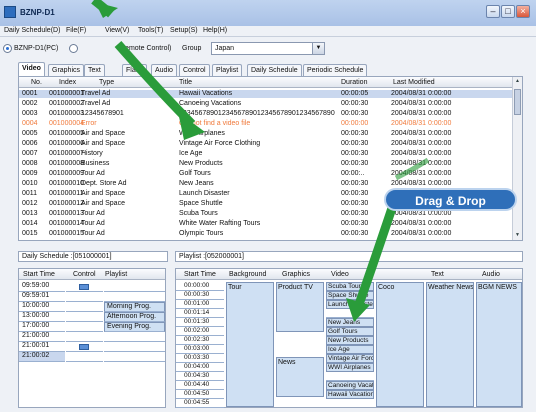 The width and height of the screenshot is (536, 412). I want to click on pl-audio-block: BGM NEWS, so click(499, 344).